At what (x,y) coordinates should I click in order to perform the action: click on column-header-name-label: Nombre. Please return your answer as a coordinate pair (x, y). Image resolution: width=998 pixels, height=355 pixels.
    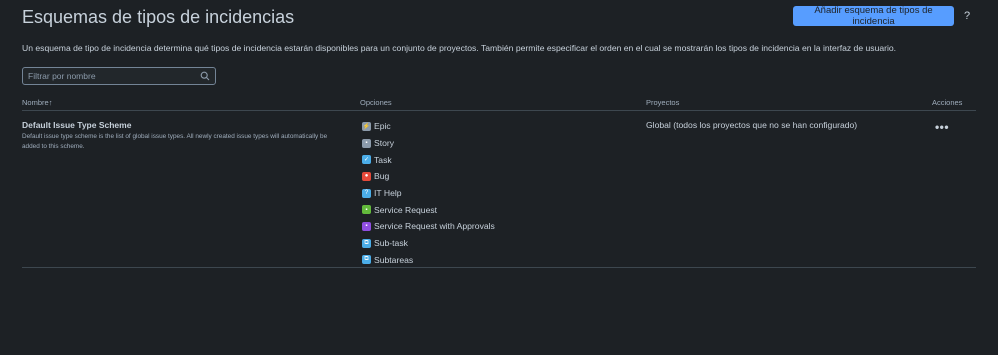
    Looking at the image, I should click on (35, 102).